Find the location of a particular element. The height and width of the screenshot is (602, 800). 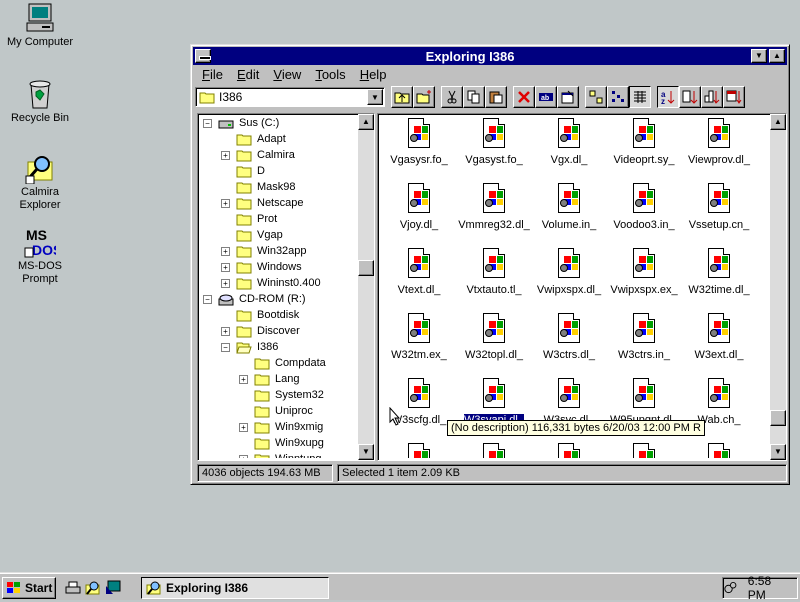

tray-settings-icon is located at coordinates (730, 588).